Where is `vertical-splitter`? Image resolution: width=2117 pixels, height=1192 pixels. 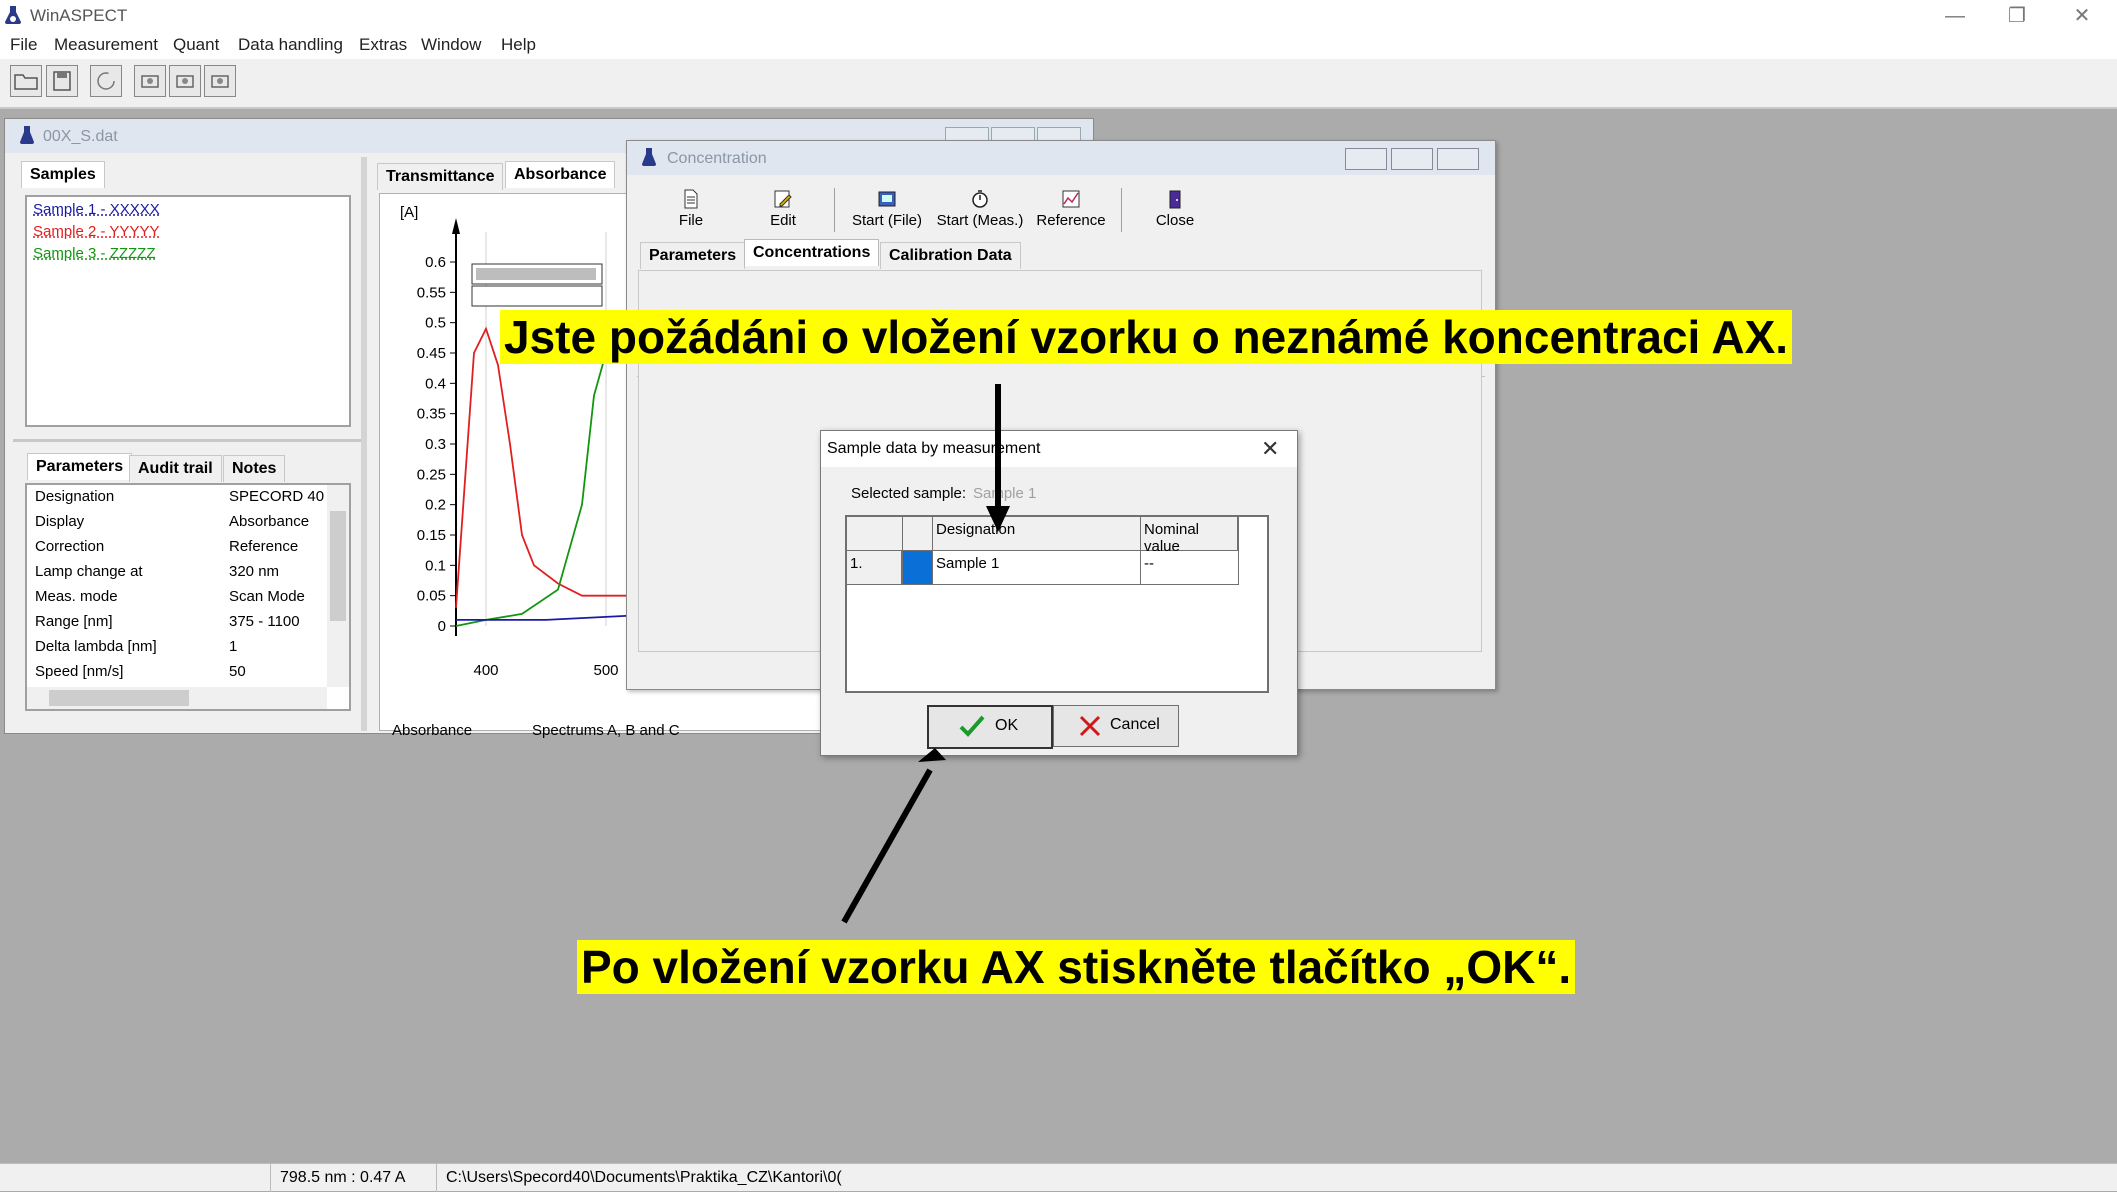
vertical-splitter is located at coordinates (364, 444).